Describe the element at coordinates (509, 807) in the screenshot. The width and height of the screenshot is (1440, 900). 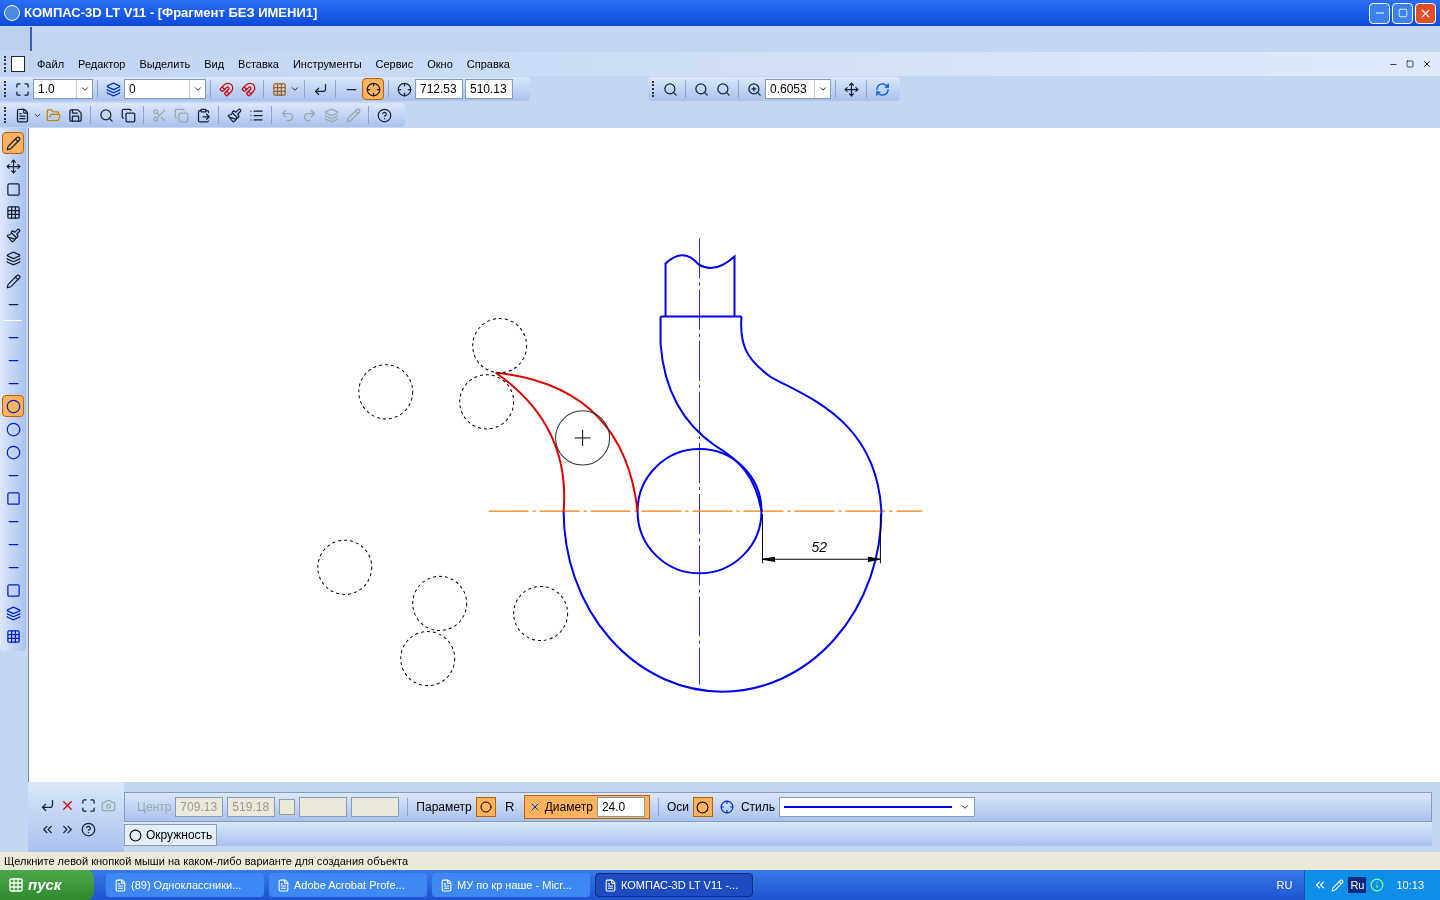
I see `radius-toggle-button: R` at that location.